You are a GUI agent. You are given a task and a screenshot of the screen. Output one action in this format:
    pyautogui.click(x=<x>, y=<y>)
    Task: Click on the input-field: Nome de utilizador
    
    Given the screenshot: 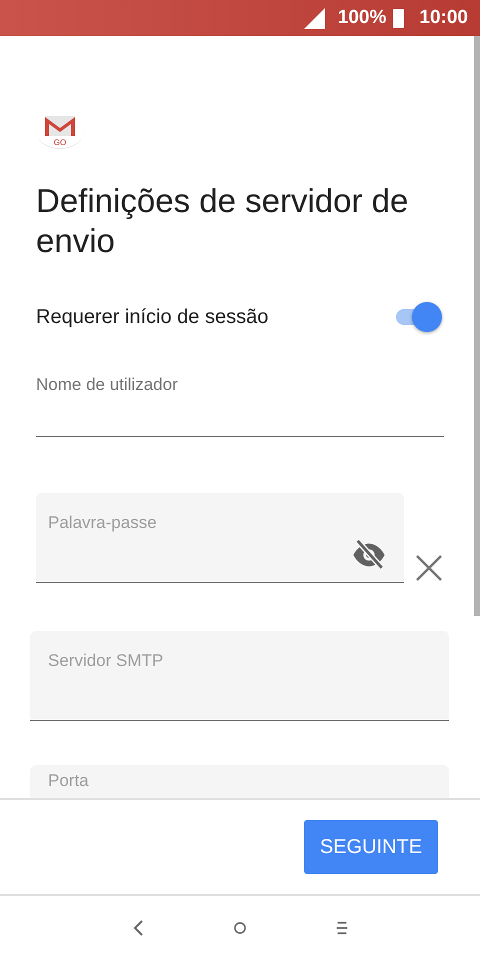 What is the action you would take?
    pyautogui.click(x=240, y=405)
    